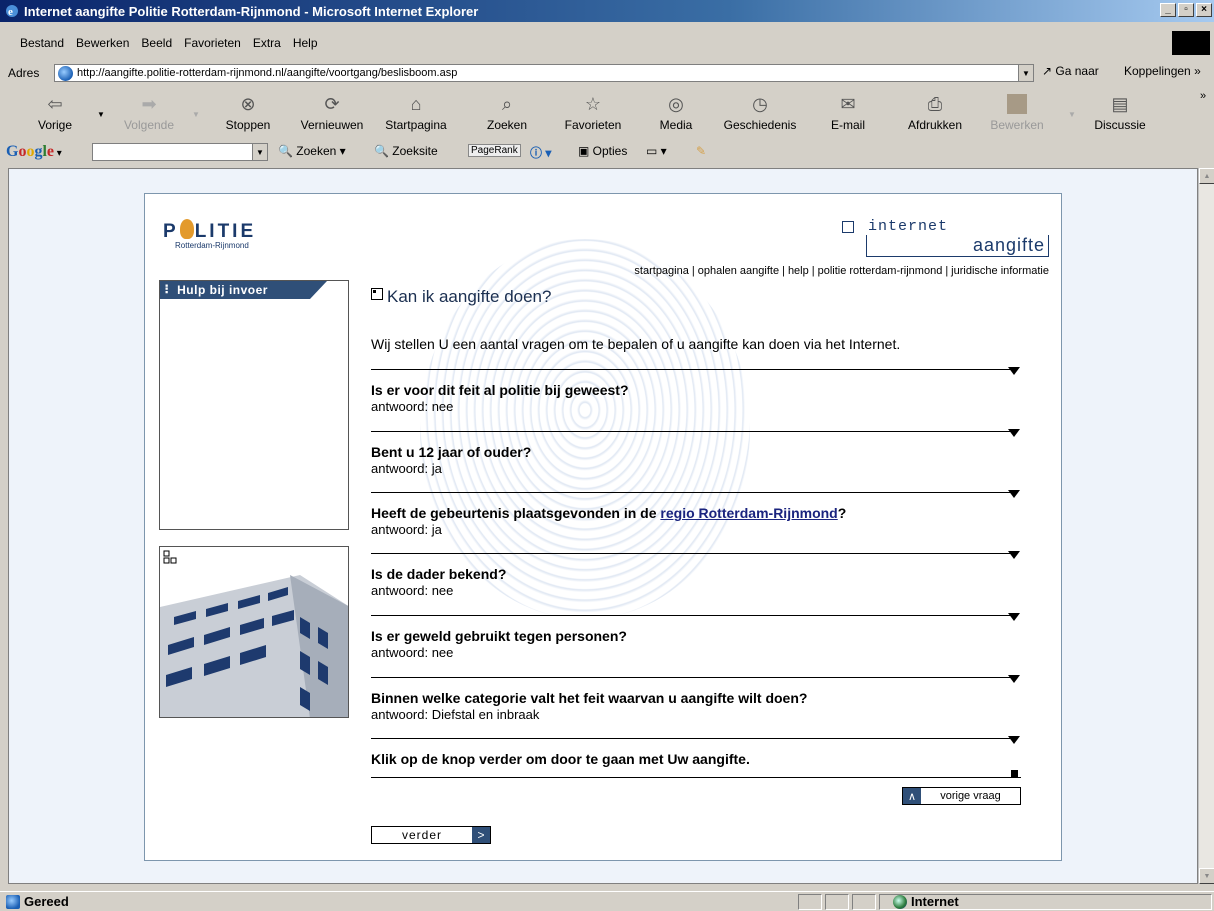  Describe the element at coordinates (415, 151) in the screenshot. I see `google-search-site-label: Zoeksite` at that location.